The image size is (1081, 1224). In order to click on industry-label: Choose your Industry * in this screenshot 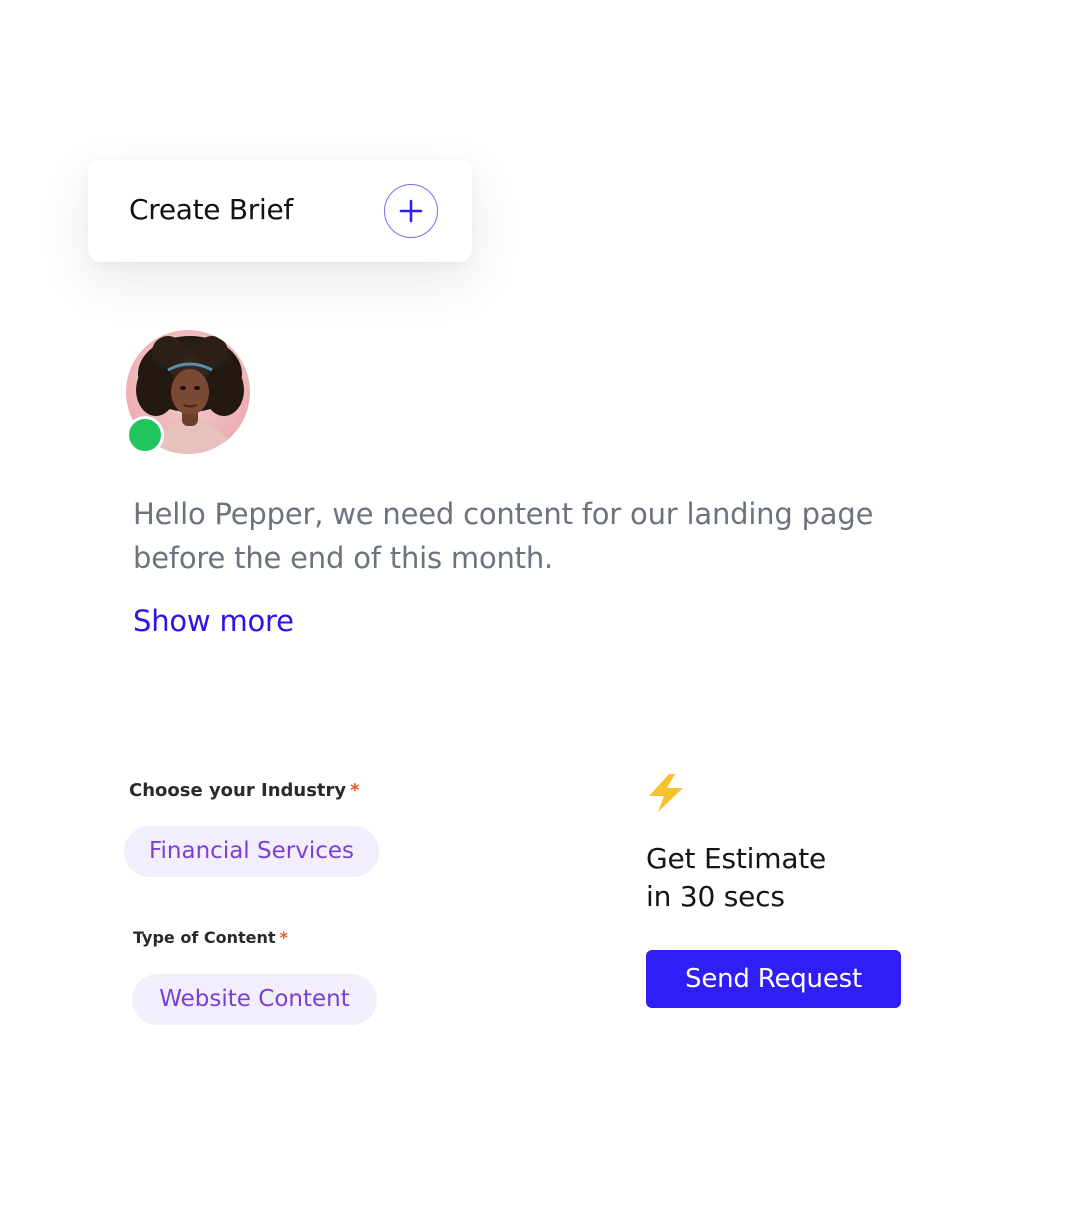, I will do `click(244, 791)`.